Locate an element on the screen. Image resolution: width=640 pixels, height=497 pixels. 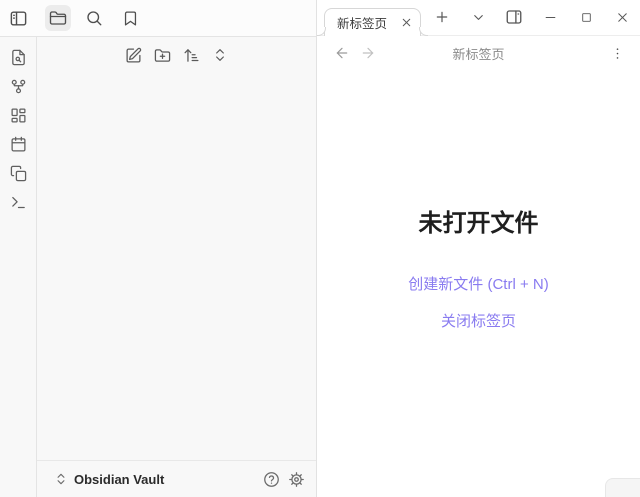
layout-dashboard-icon is located at coordinates (18, 115).